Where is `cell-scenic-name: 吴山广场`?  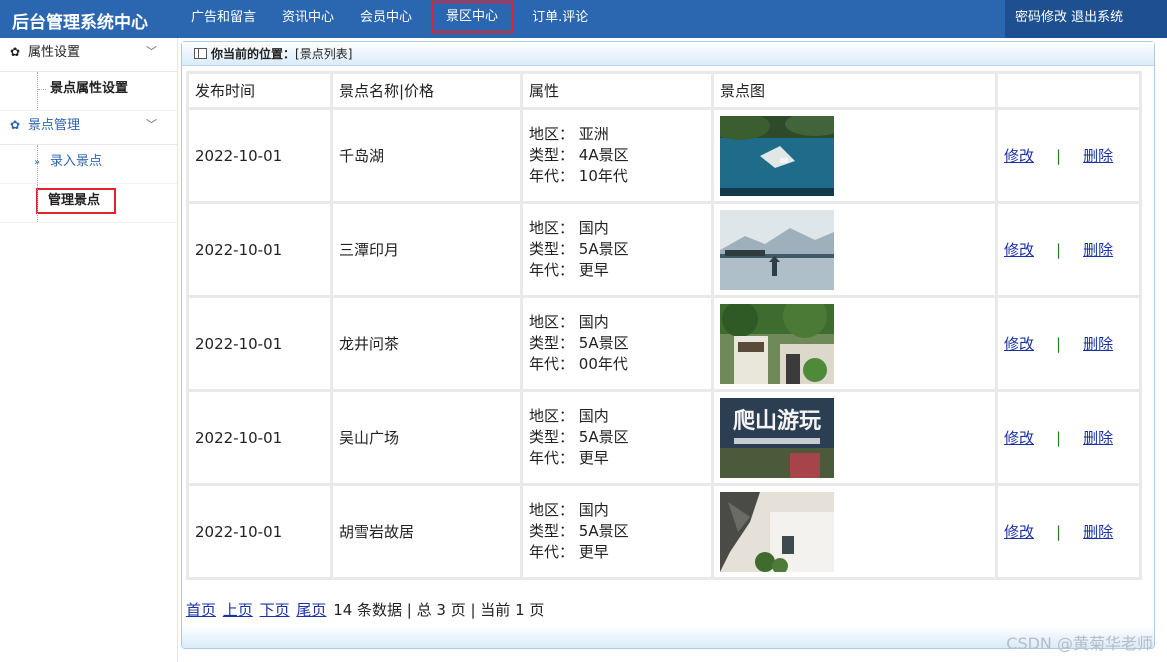
cell-scenic-name: 吴山广场 is located at coordinates (426, 437).